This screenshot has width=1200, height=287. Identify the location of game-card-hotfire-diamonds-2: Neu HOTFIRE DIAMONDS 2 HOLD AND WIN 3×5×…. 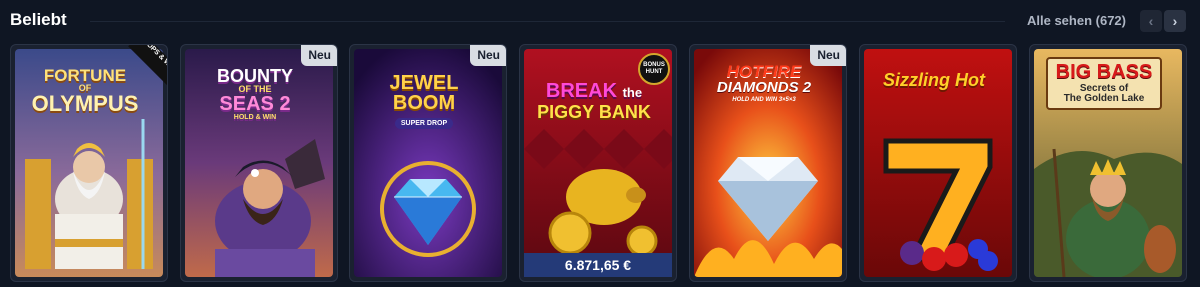
(768, 163).